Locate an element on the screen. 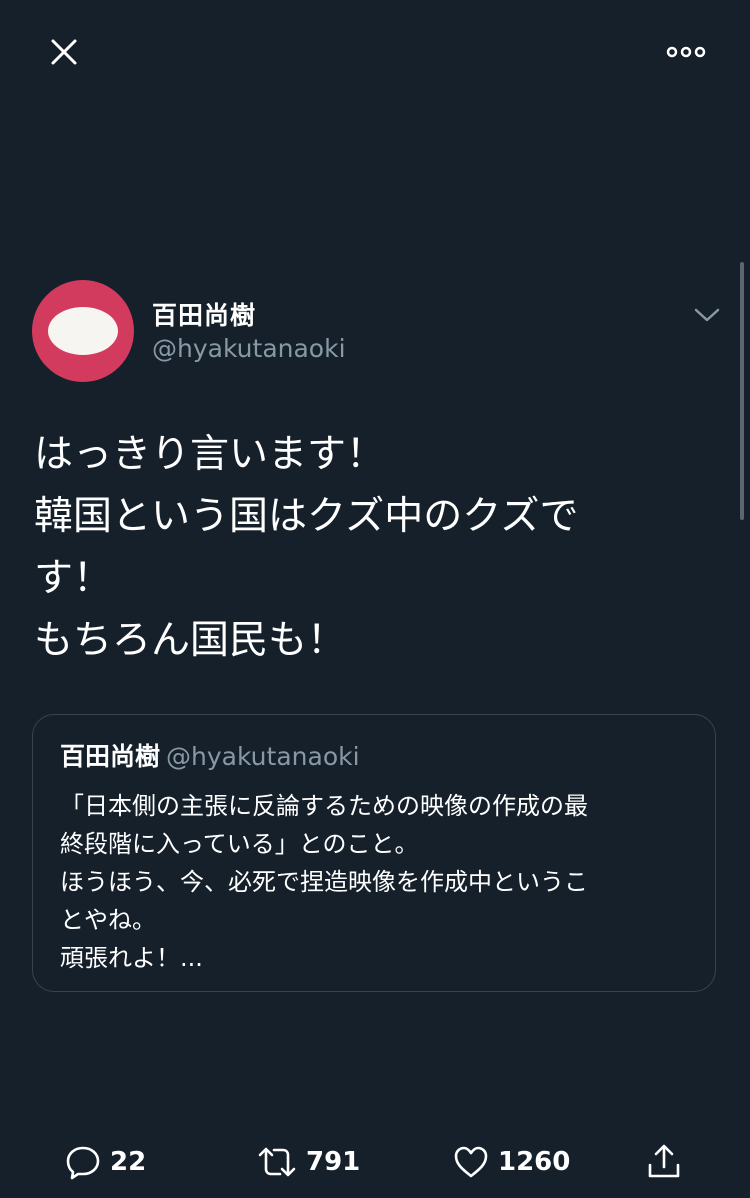 This screenshot has height=1198, width=750. share-button is located at coordinates (664, 1162).